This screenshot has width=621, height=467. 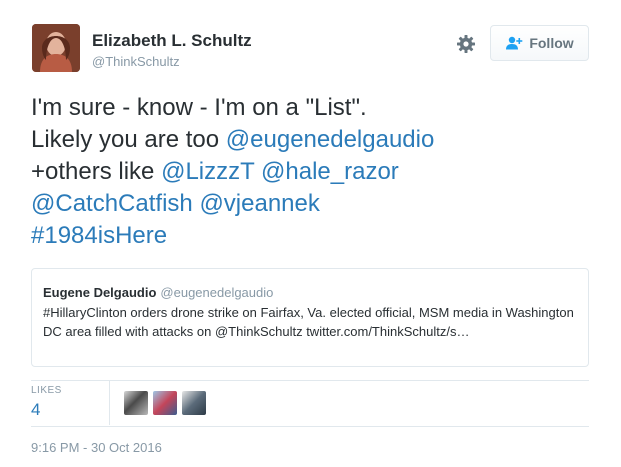 I want to click on tweet-timestamp: 9:16 PM - 30 Oct 2016, so click(x=96, y=447).